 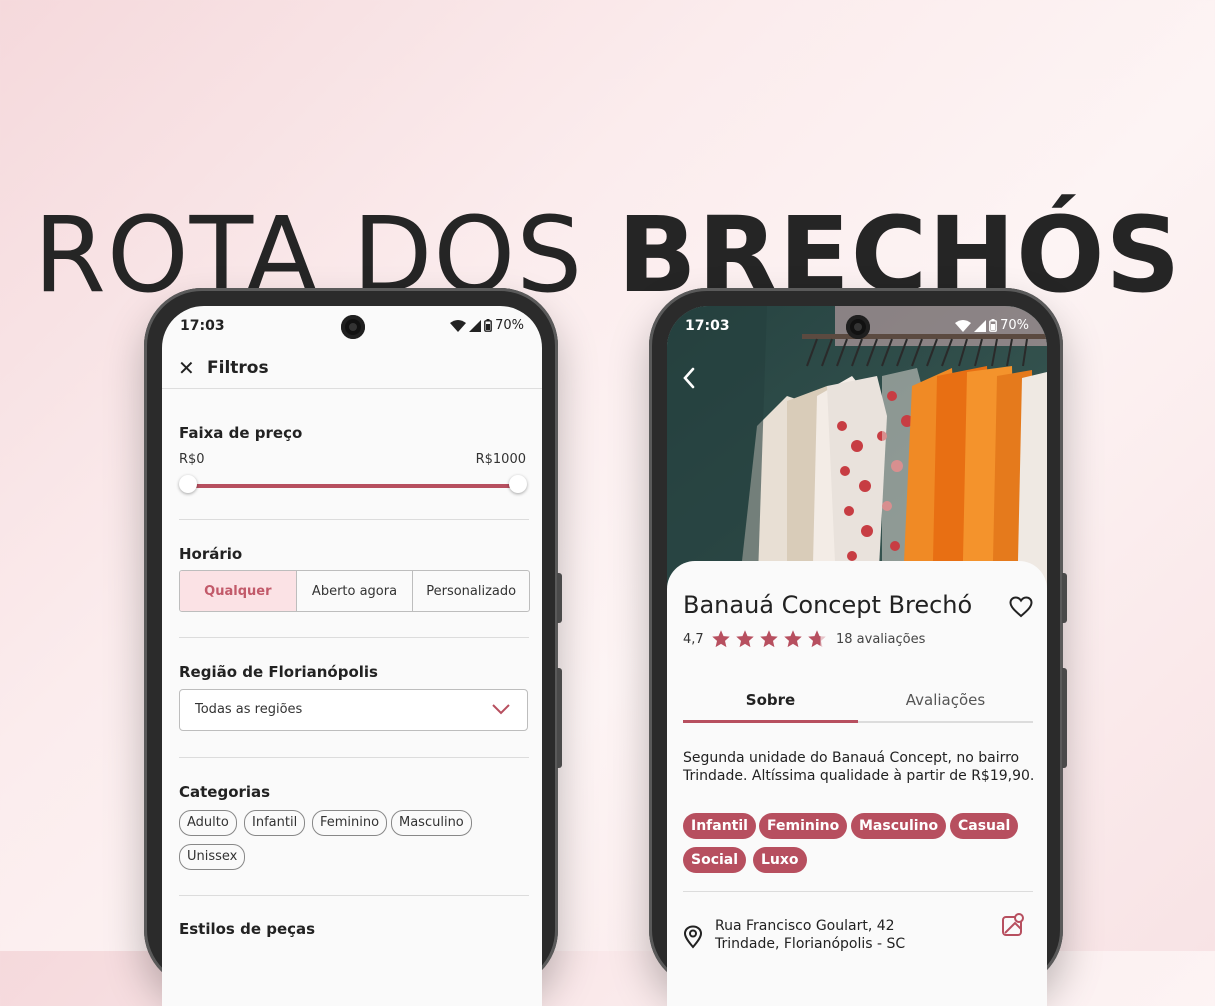 What do you see at coordinates (192, 459) in the screenshot?
I see `price-min-label: R$0` at bounding box center [192, 459].